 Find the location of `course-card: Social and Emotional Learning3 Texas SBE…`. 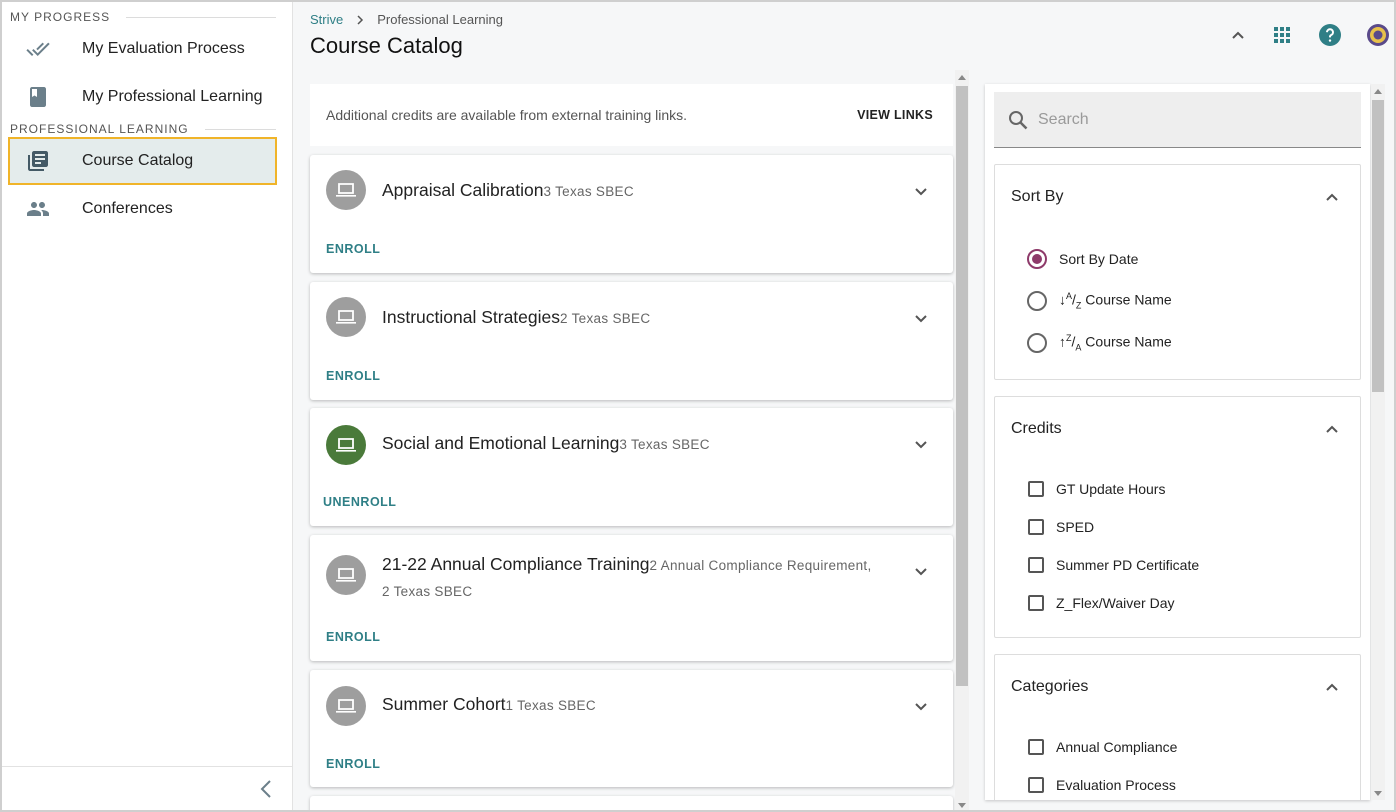

course-card: Social and Emotional Learning3 Texas SBE… is located at coordinates (631, 467).